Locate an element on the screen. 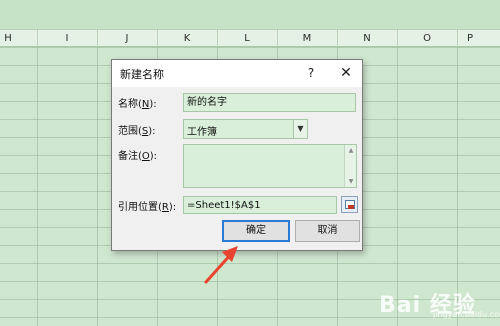  help-icon: ? is located at coordinates (311, 73).